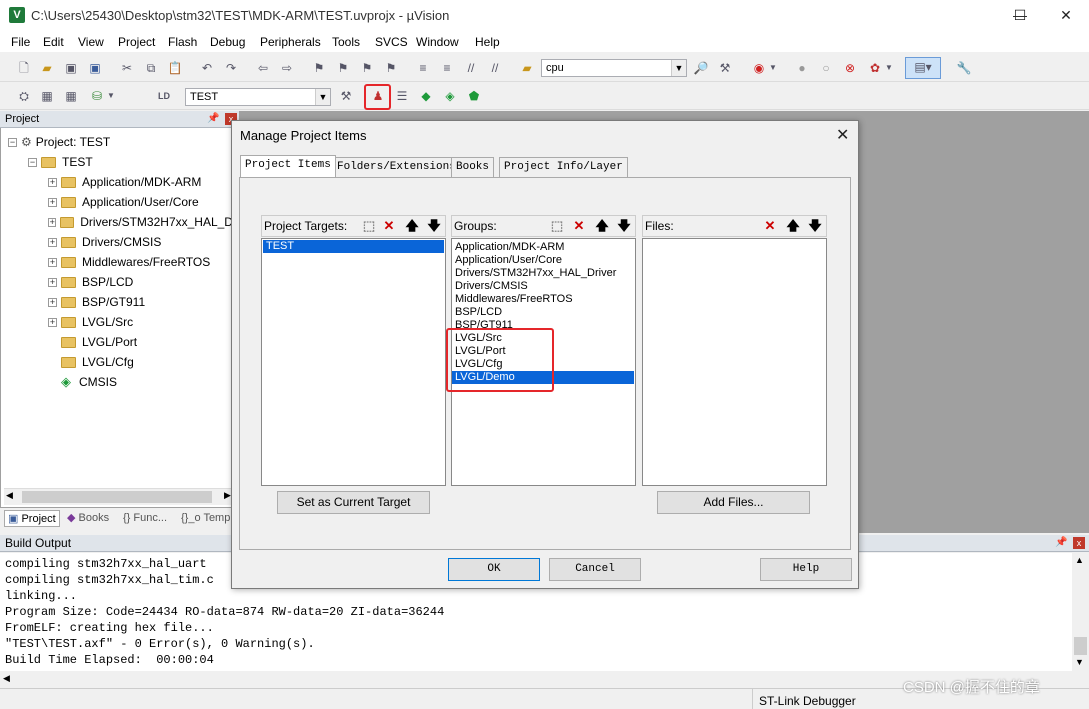  Describe the element at coordinates (923, 68) in the screenshot. I see `window-layout-icon: ▤▾` at that location.